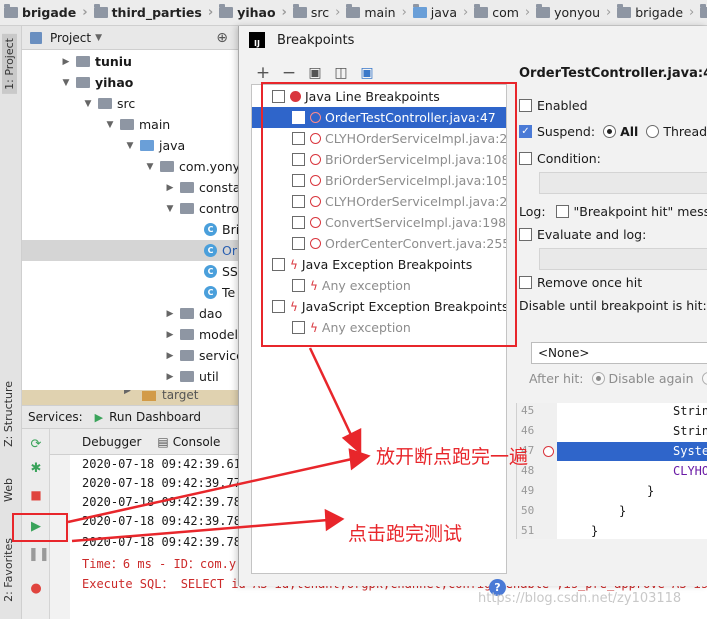  Describe the element at coordinates (405, 534) in the screenshot. I see `annotation-click-run: 点击跑完测试` at that location.